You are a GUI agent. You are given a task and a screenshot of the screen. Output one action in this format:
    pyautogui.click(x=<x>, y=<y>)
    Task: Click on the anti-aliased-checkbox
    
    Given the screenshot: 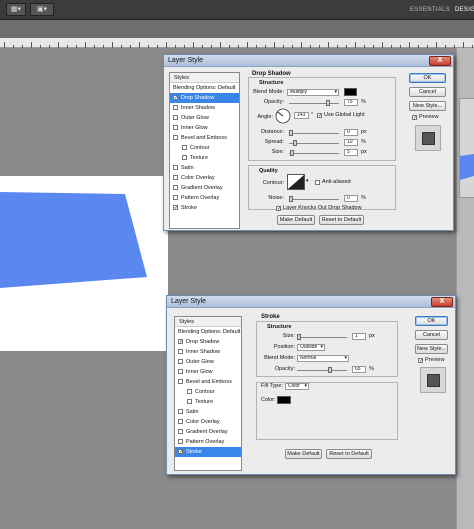 What is the action you would take?
    pyautogui.click(x=317, y=182)
    